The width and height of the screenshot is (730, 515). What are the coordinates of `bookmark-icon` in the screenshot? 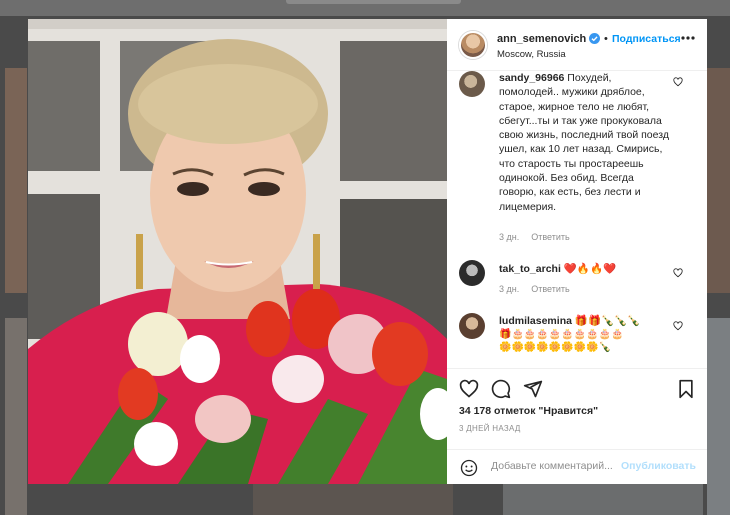 It's located at (686, 389).